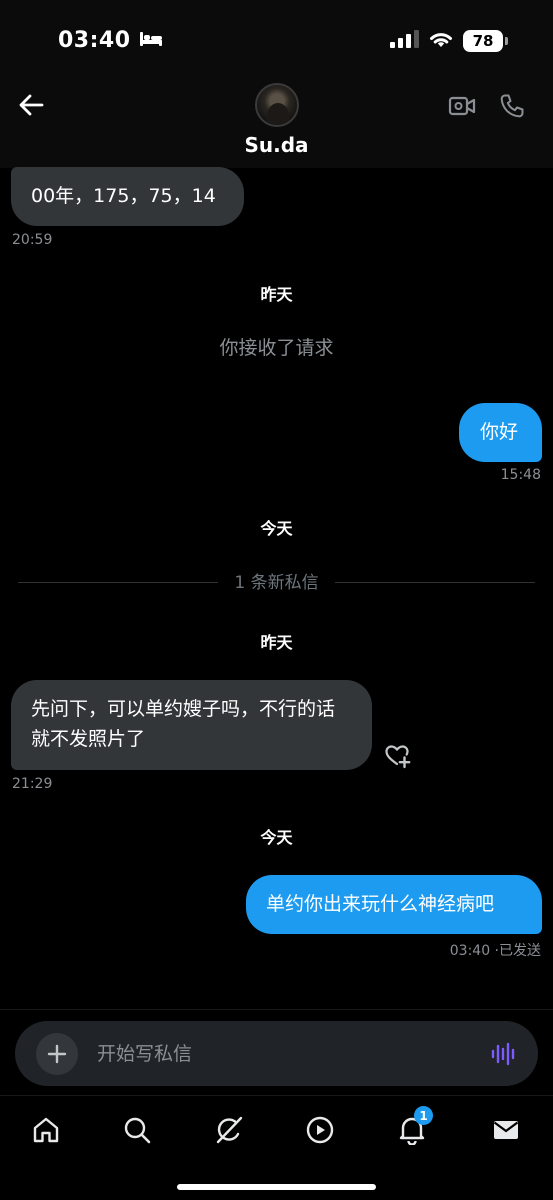 The width and height of the screenshot is (553, 1200). I want to click on react-button, so click(398, 756).